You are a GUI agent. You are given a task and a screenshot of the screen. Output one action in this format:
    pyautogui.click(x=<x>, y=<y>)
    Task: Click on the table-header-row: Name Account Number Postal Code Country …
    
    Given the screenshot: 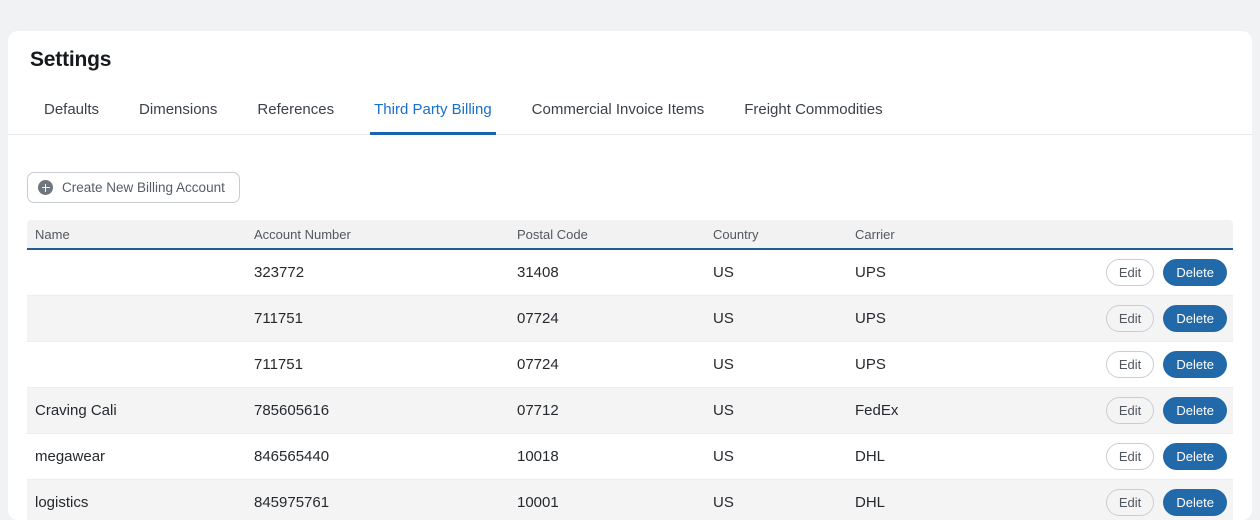 What is the action you would take?
    pyautogui.click(x=630, y=235)
    